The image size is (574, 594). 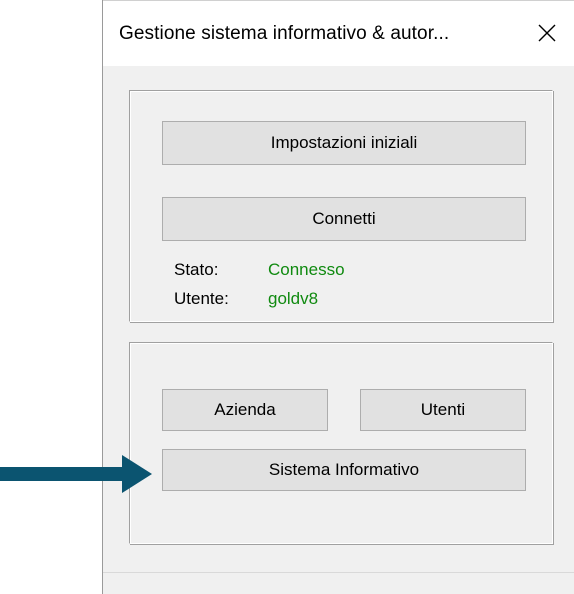 What do you see at coordinates (245, 410) in the screenshot?
I see `company-button: Azienda` at bounding box center [245, 410].